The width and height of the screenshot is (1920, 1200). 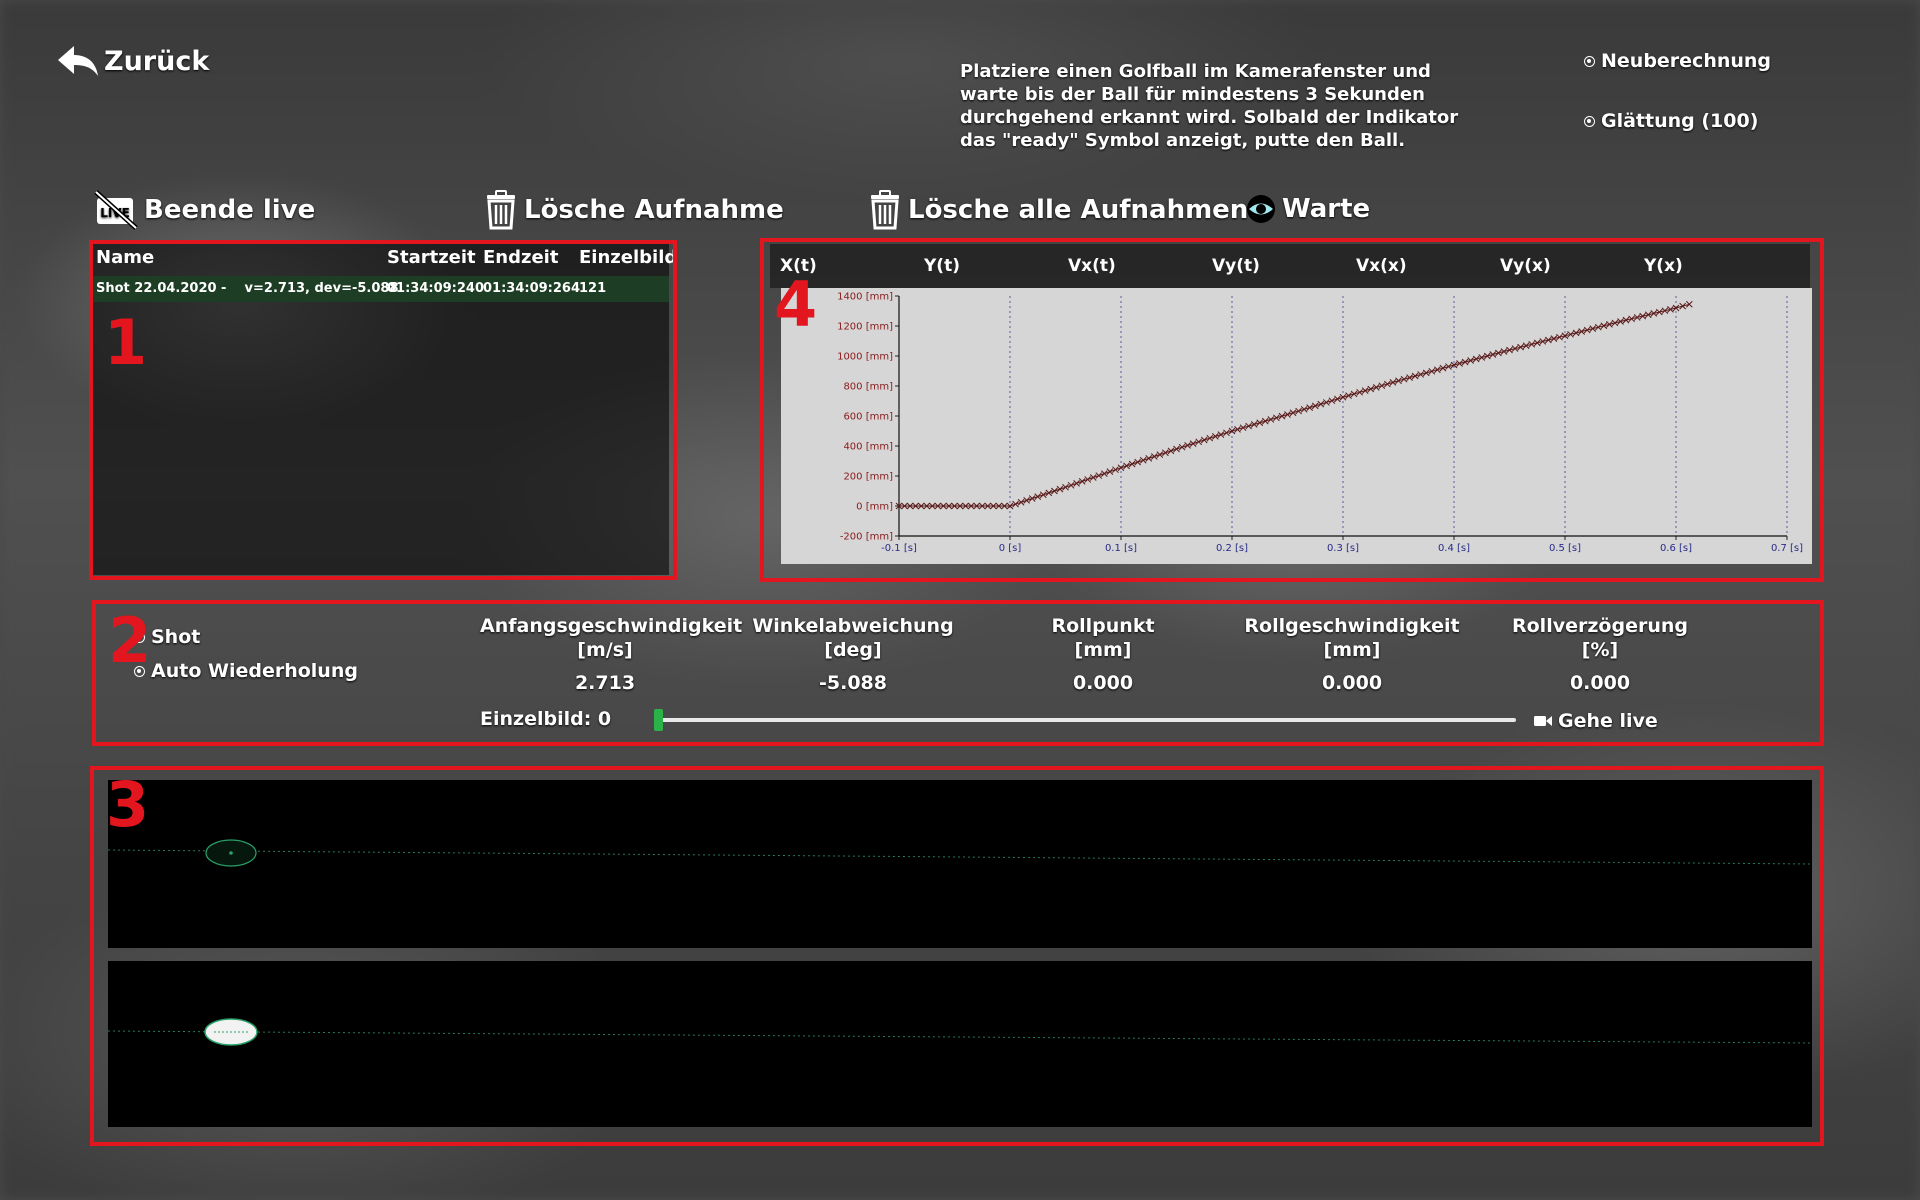 I want to click on tab-y-x: Y(x), so click(x=1663, y=266).